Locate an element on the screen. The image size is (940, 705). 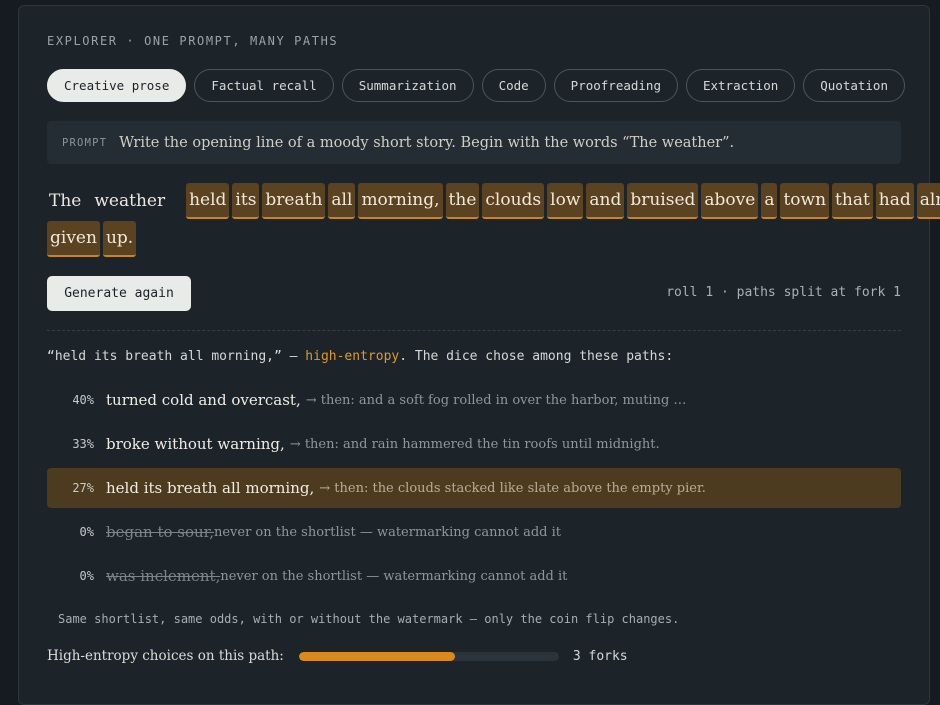
path-probability: 33% is located at coordinates (83, 444).